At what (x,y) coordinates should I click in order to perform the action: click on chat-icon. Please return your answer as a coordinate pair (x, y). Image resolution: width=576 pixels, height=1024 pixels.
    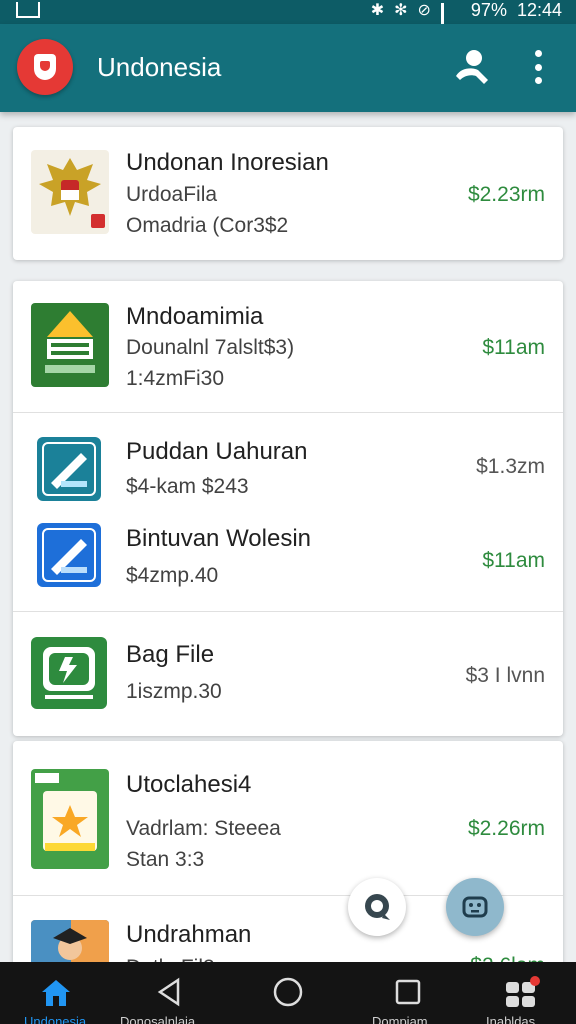
    Looking at the image, I should click on (377, 907).